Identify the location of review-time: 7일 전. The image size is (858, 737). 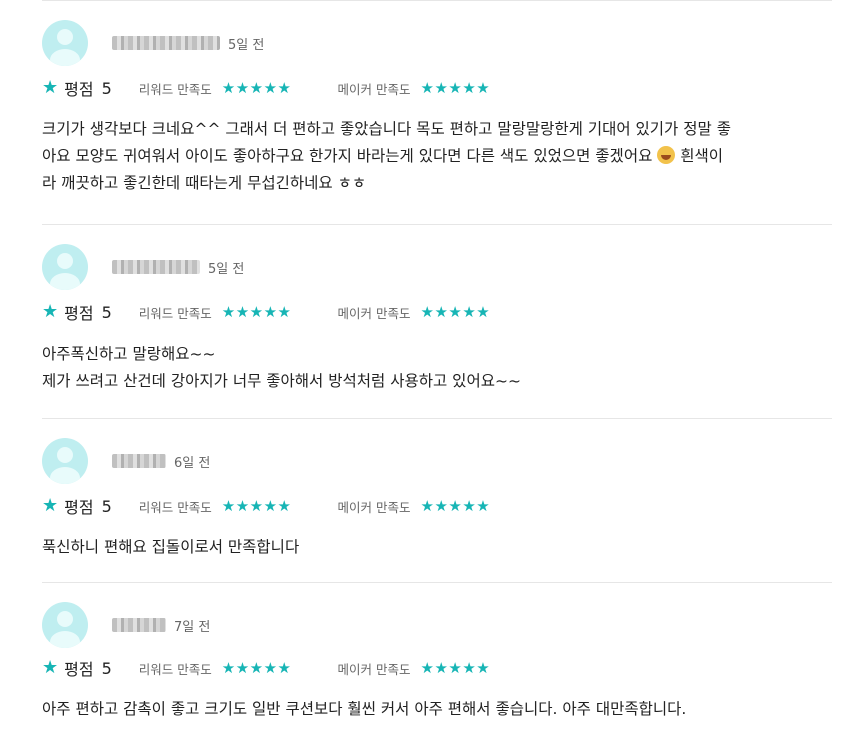
(192, 627).